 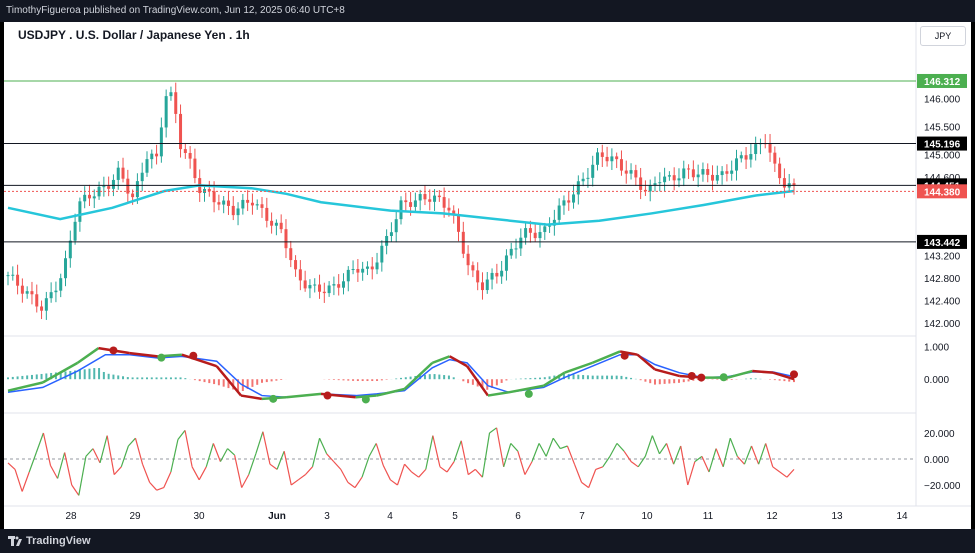 What do you see at coordinates (936, 348) in the screenshot?
I see `macd-y-tick-label: 1.000` at bounding box center [936, 348].